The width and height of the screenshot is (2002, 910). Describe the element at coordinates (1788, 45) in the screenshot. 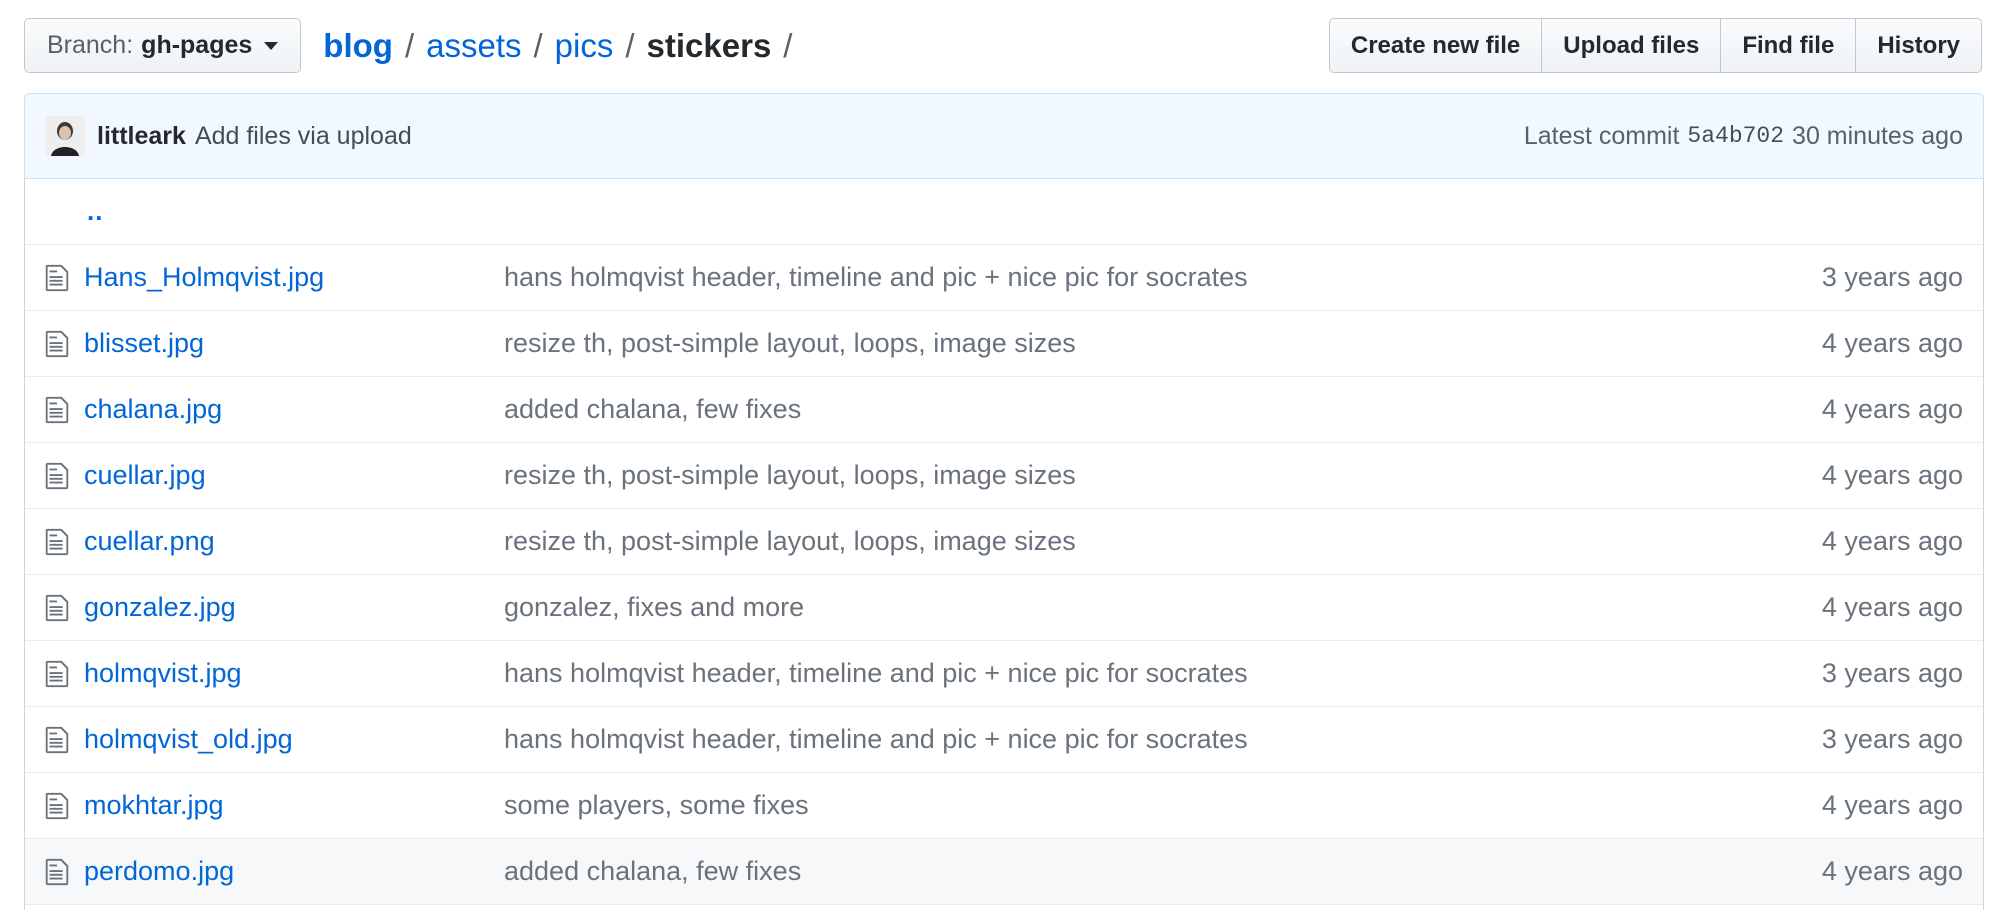

I see `find-file-button: Find file` at that location.